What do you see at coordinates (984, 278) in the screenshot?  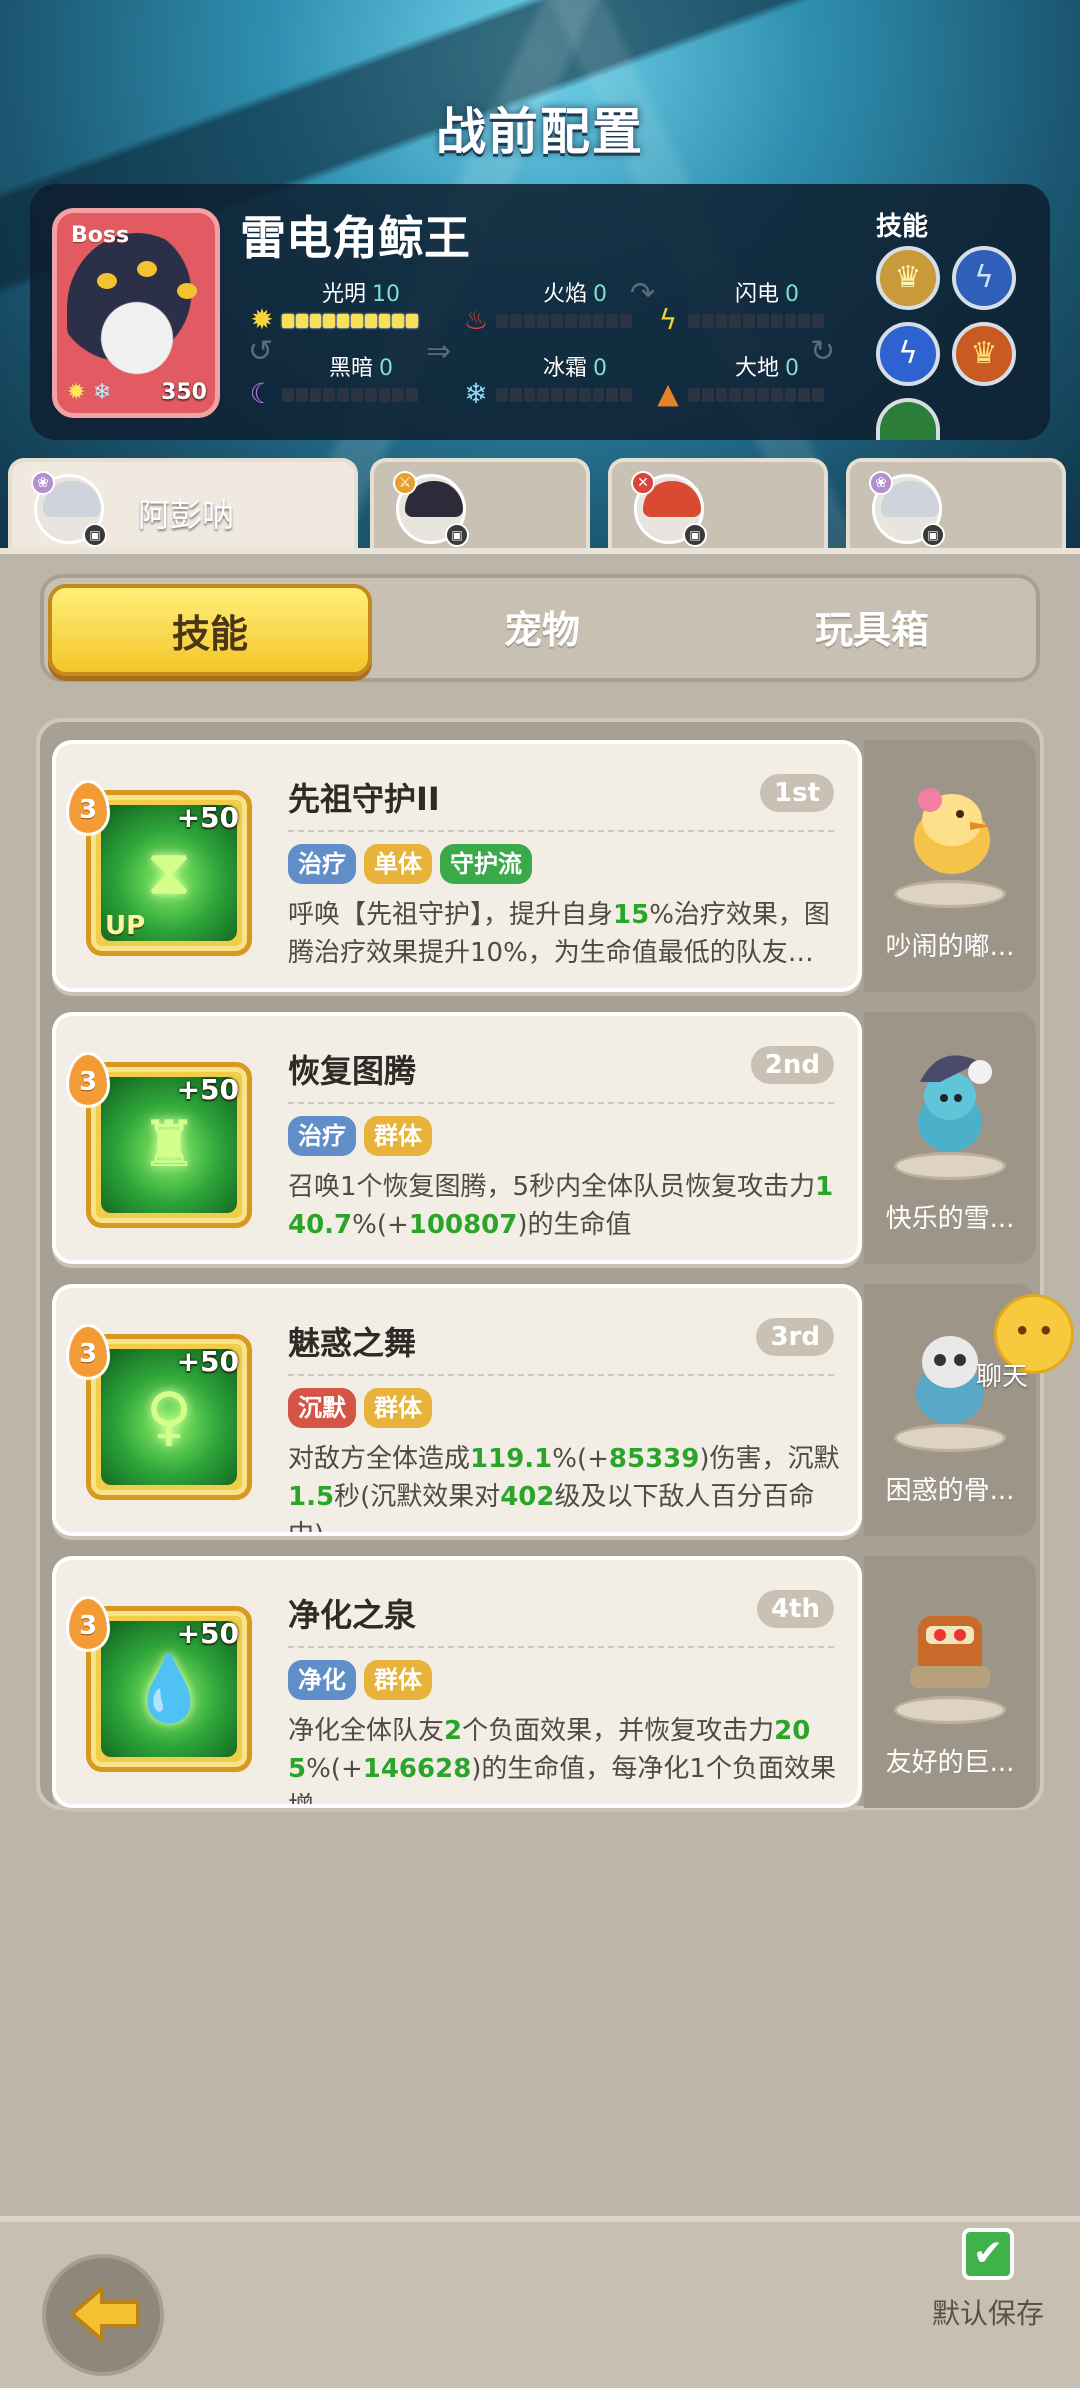 I see `lightning-skill-icon: ϟ` at bounding box center [984, 278].